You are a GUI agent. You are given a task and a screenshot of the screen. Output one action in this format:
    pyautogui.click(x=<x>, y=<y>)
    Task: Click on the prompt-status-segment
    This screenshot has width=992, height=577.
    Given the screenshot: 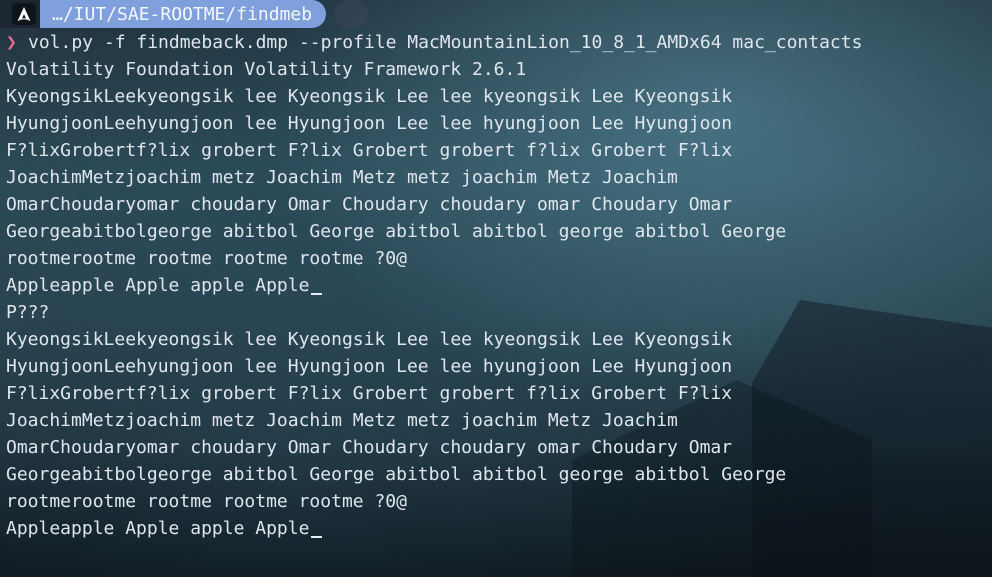 What is the action you would take?
    pyautogui.click(x=351, y=14)
    